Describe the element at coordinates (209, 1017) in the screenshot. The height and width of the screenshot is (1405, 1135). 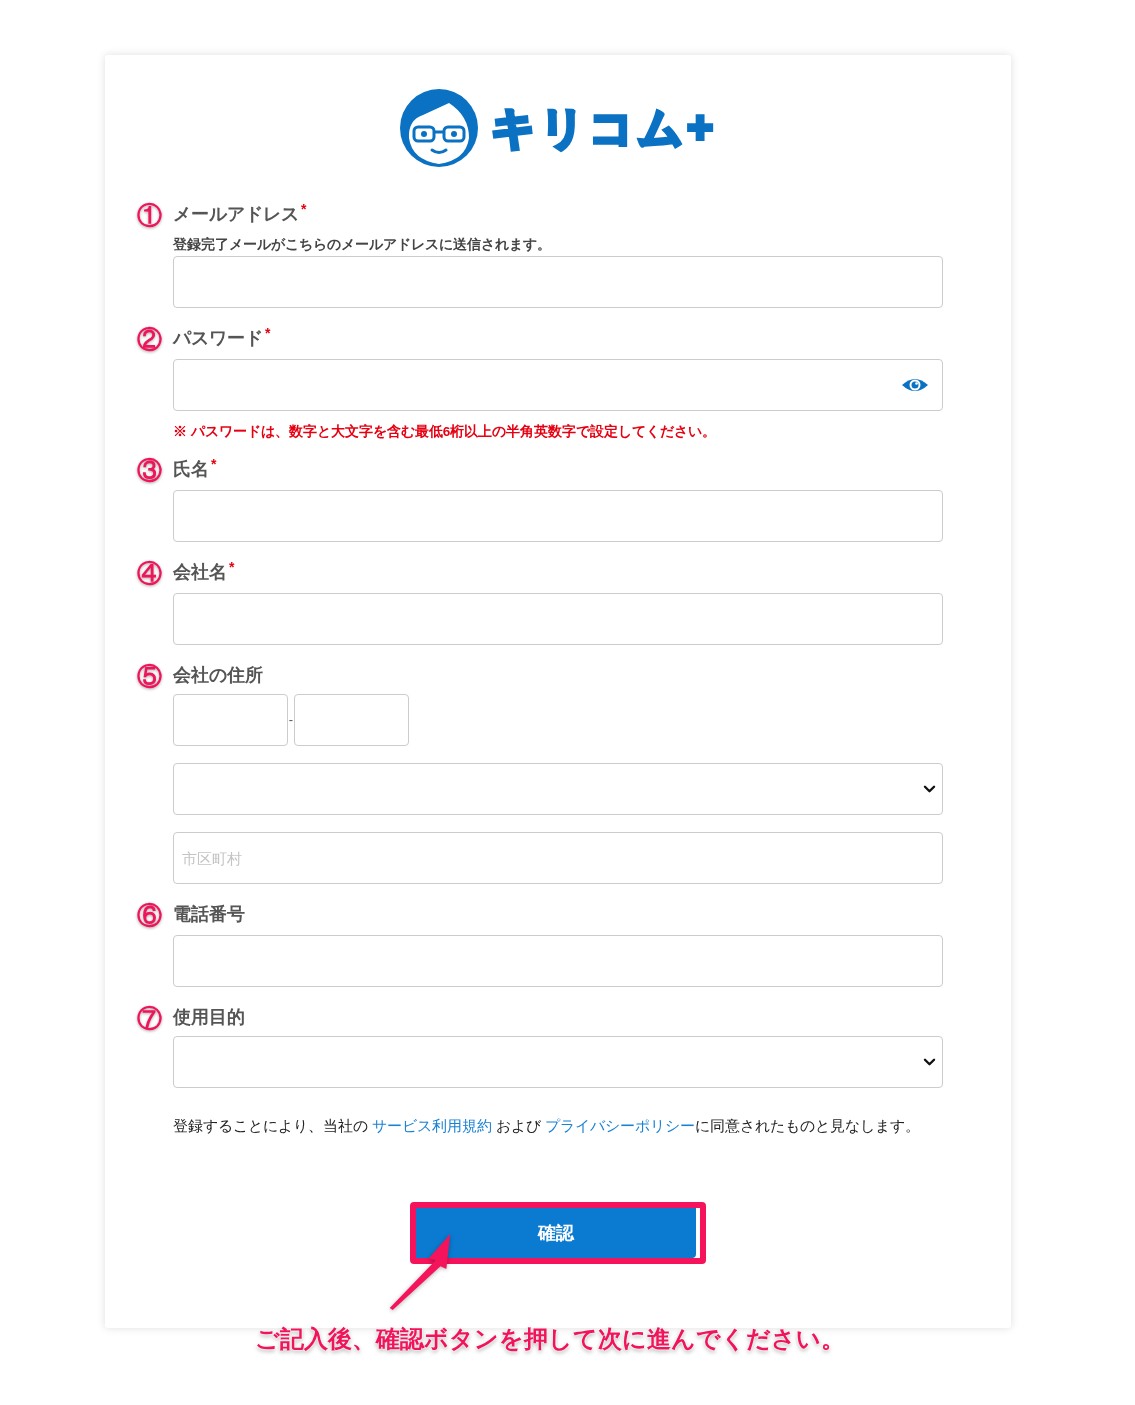
I see `field-label: 使用目的` at that location.